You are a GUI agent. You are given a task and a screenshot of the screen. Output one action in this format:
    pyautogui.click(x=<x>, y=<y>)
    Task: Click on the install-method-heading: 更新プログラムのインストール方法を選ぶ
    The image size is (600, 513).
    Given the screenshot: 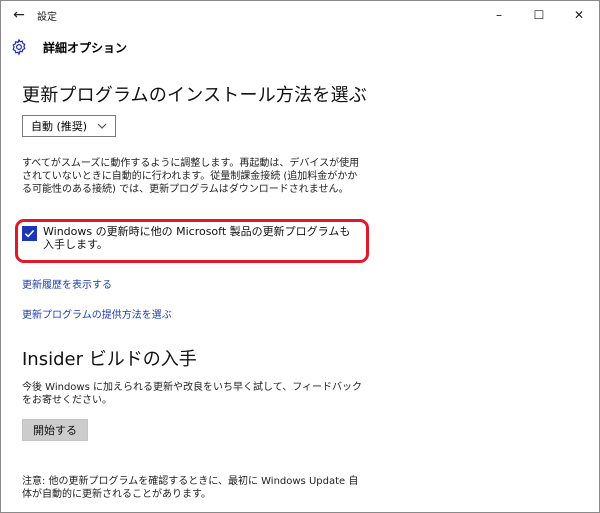 What is the action you would take?
    pyautogui.click(x=194, y=95)
    